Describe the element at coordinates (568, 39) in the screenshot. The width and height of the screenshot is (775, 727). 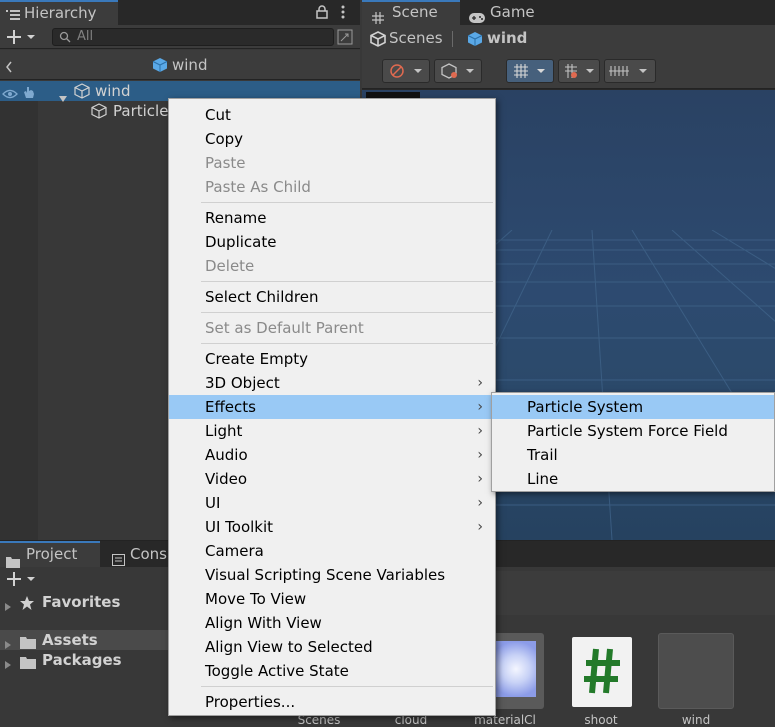
I see `scene-breadcrumb: Scenes wind` at that location.